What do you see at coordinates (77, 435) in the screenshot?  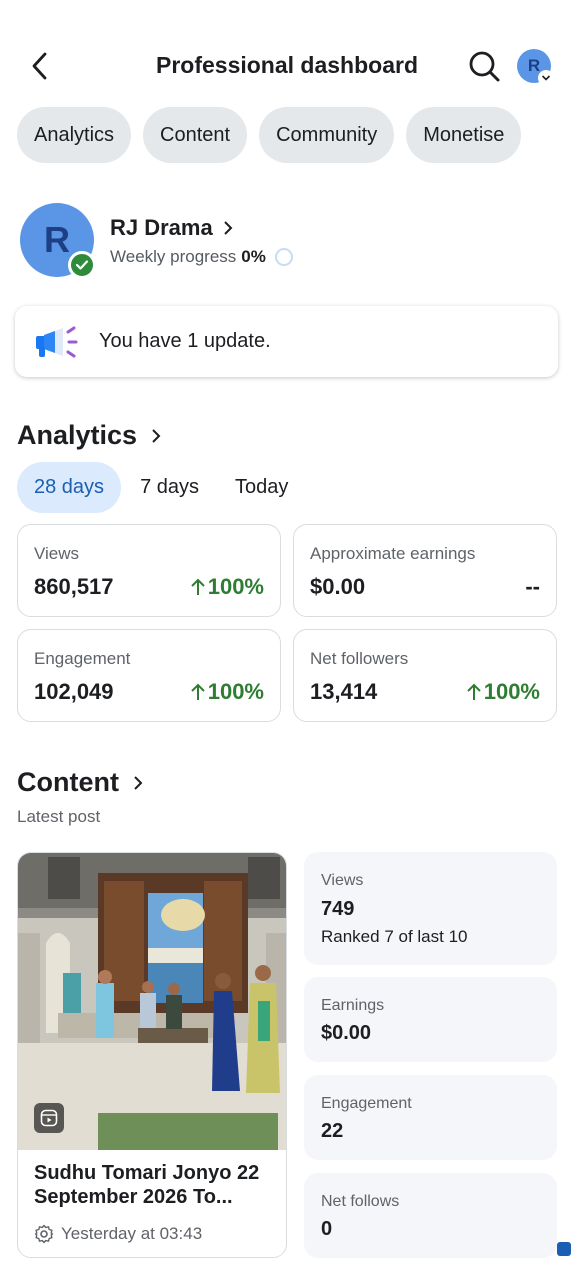 I see `analytics-title: Analytics` at bounding box center [77, 435].